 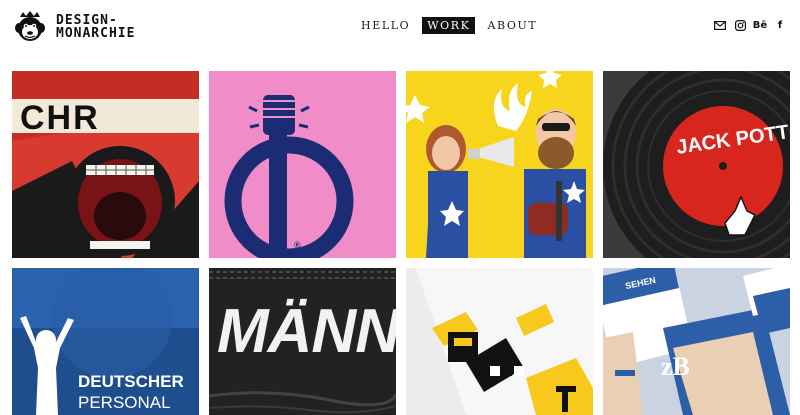 I want to click on athlete-headline-2: PERSONAL, so click(x=124, y=402).